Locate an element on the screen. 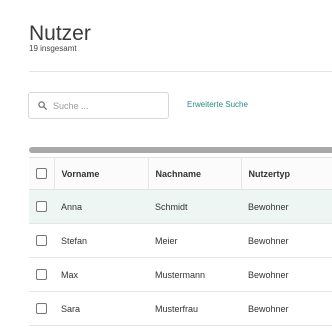 This screenshot has height=329, width=332. cell-nachname: Schmidt is located at coordinates (171, 206).